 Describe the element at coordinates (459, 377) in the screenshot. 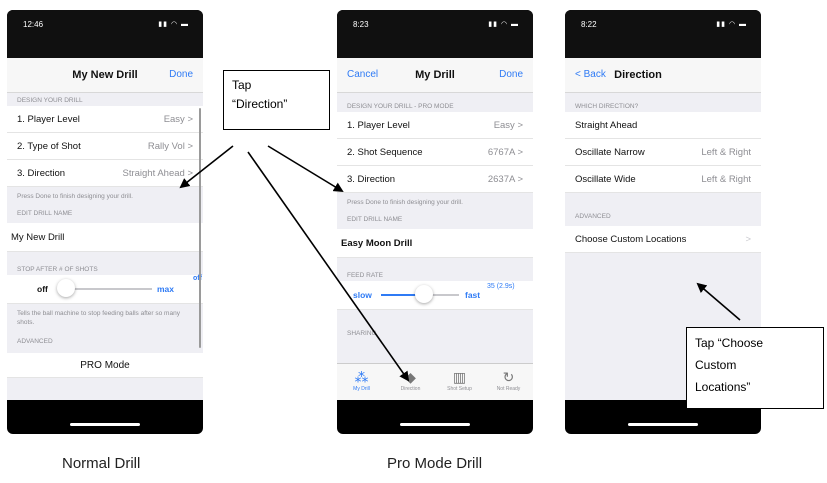

I see `sliders-icon: ▥` at that location.